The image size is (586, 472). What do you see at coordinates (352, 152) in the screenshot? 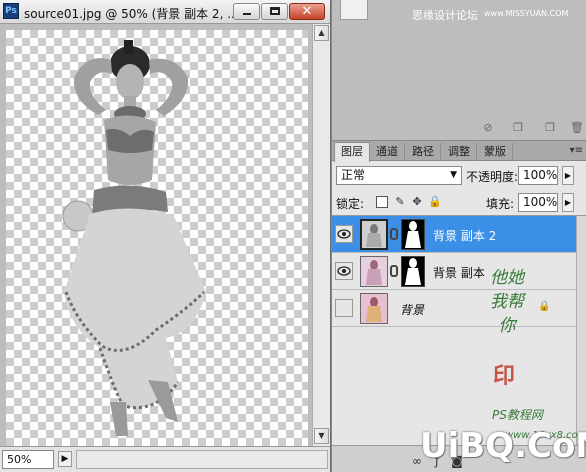
I see `tab-layers: 图层` at bounding box center [352, 152].